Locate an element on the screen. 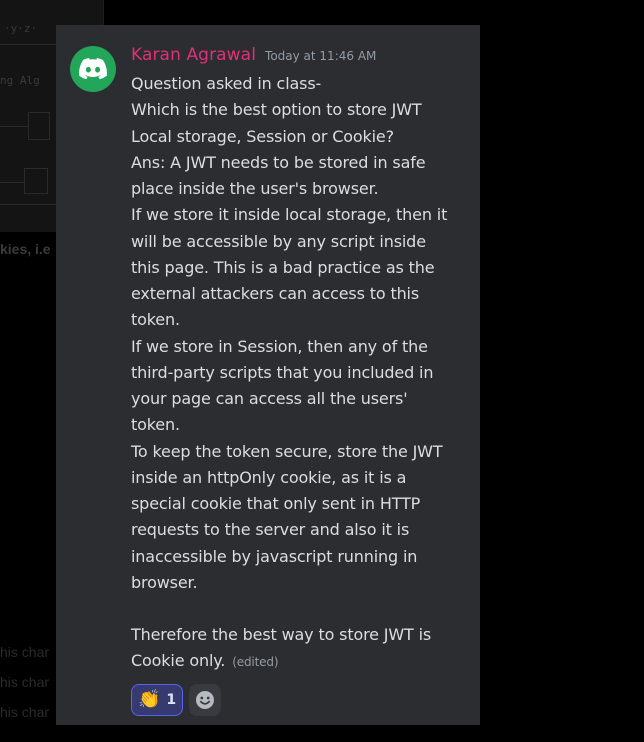  message-line: Cookie only. (edited) is located at coordinates (301, 661).